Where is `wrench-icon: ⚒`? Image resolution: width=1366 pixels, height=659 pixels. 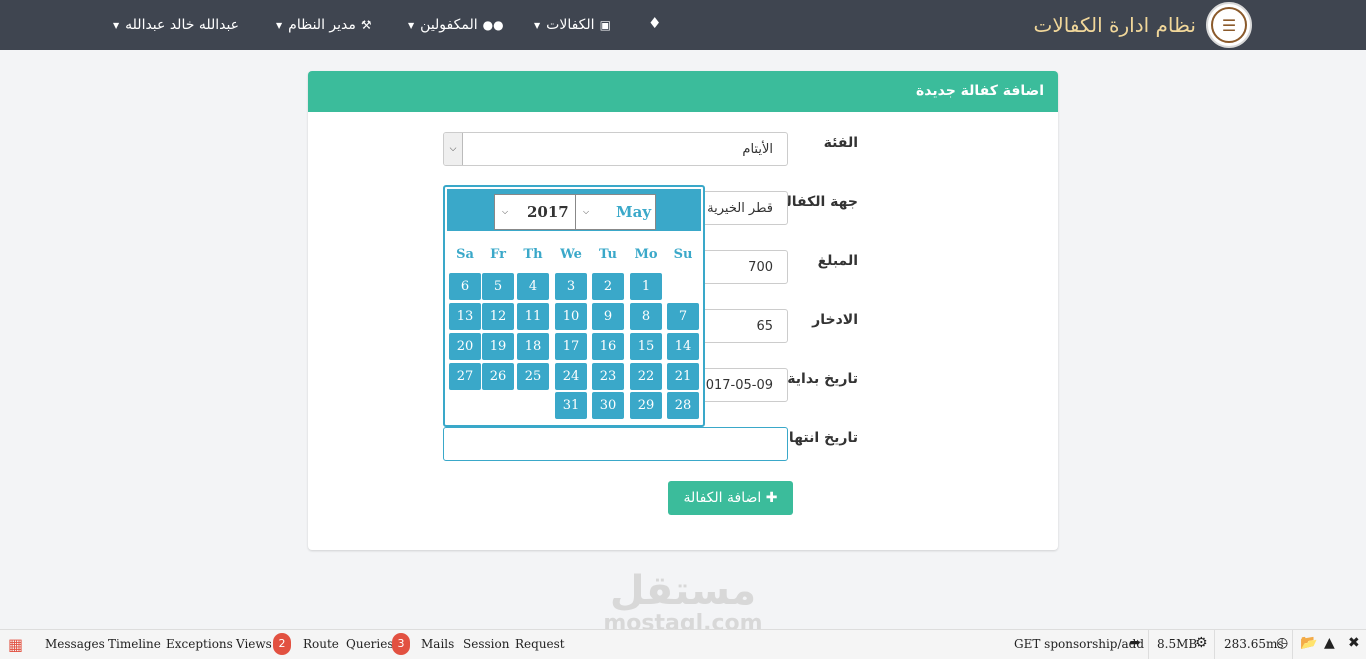
wrench-icon: ⚒ is located at coordinates (366, 25).